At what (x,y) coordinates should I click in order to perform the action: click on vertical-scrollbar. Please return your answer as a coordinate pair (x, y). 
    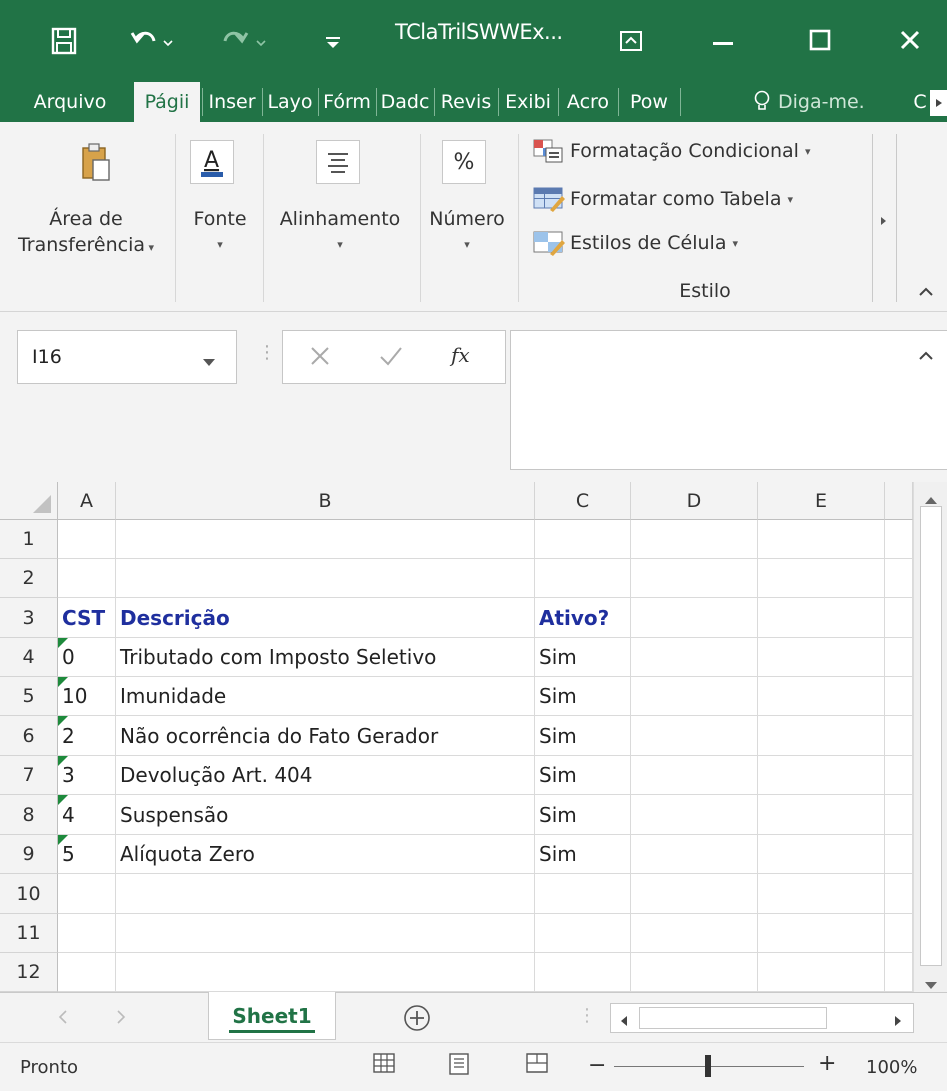
    Looking at the image, I should click on (930, 737).